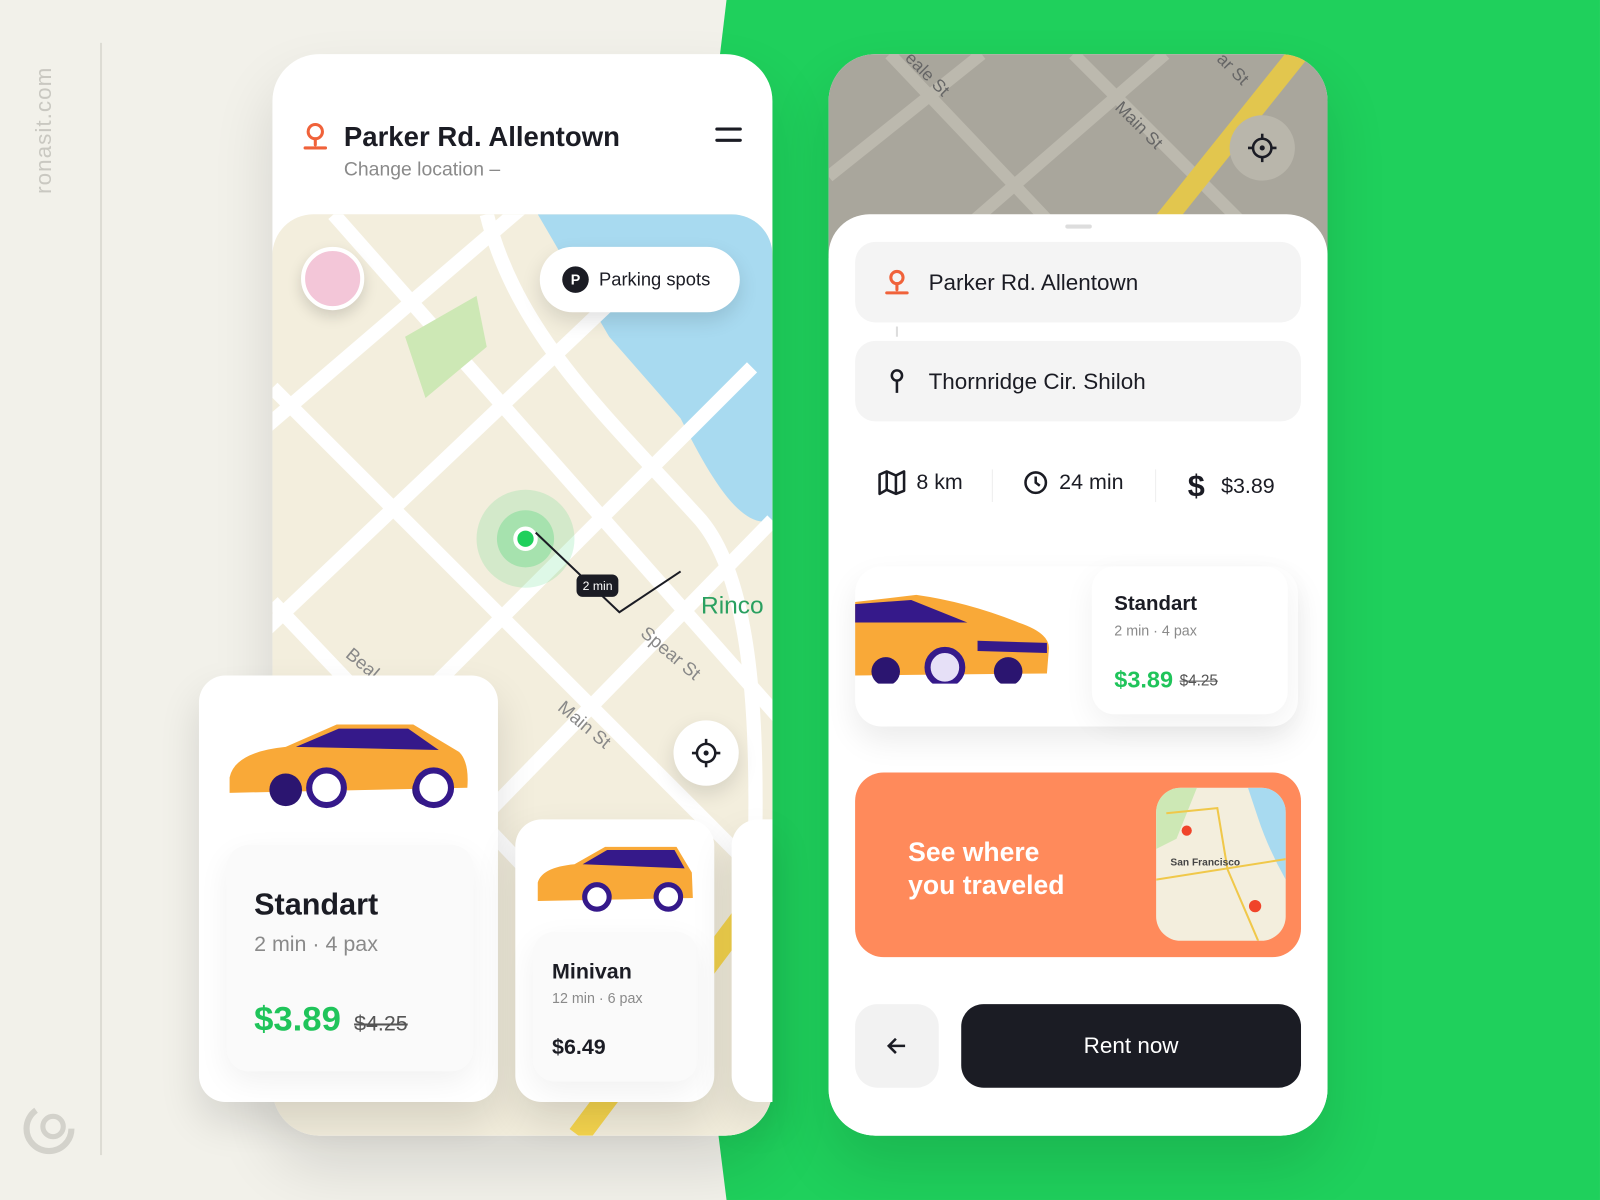  I want to click on drag-handle, so click(1078, 226).